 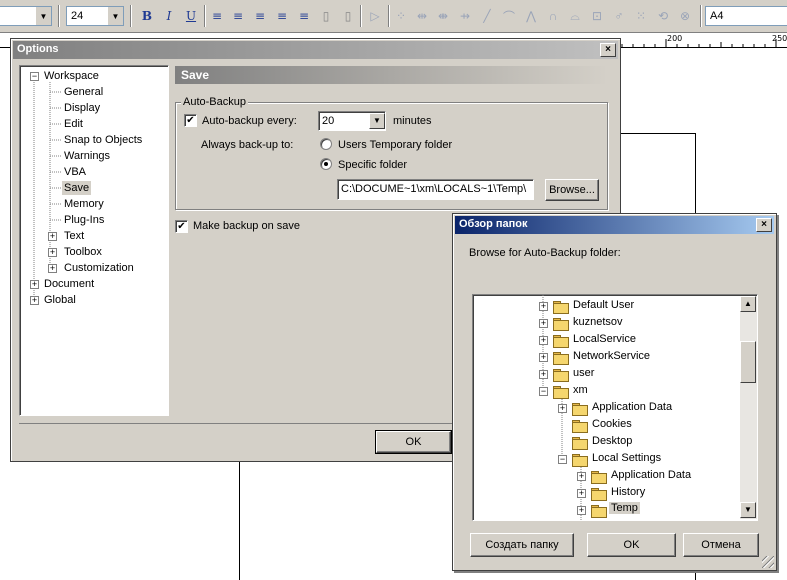 What do you see at coordinates (326, 164) in the screenshot?
I see `radio-specific-folder` at bounding box center [326, 164].